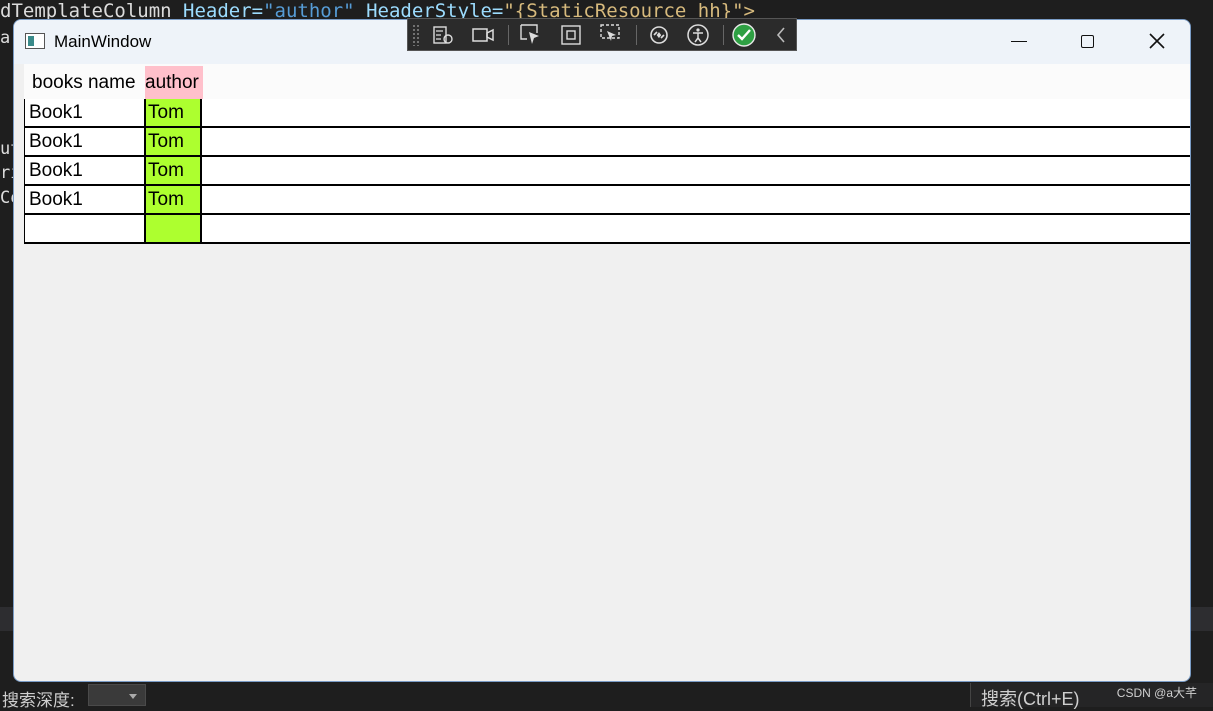  I want to click on watermark: CSDN @a大芊, so click(1156, 693).